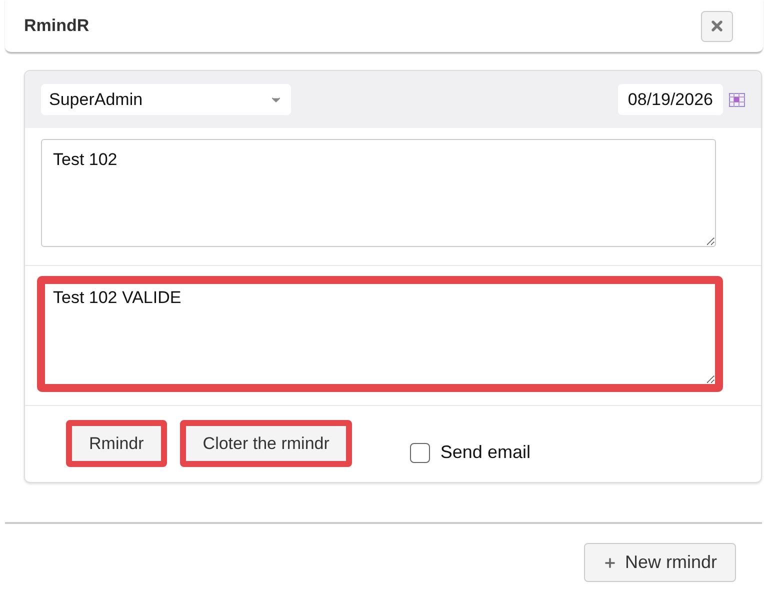 Image resolution: width=768 pixels, height=599 pixels. What do you see at coordinates (57, 26) in the screenshot?
I see `dialog-title: RmindR` at bounding box center [57, 26].